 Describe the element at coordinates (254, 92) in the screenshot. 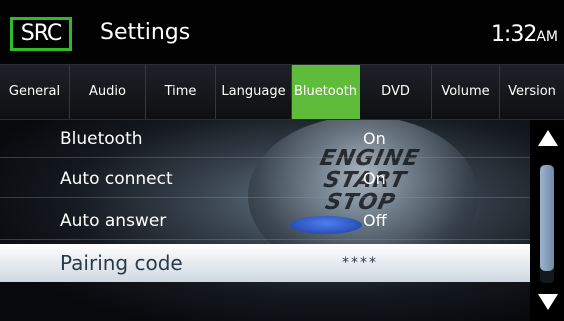

I see `tab-language: Language` at that location.